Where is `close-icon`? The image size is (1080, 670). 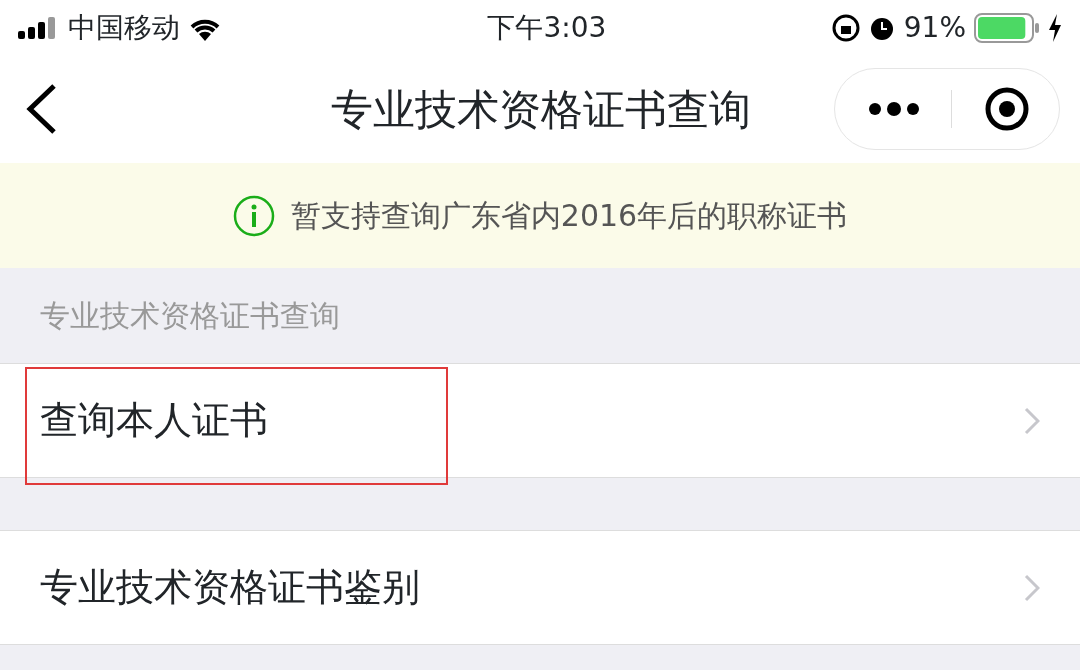
close-icon is located at coordinates (1007, 109).